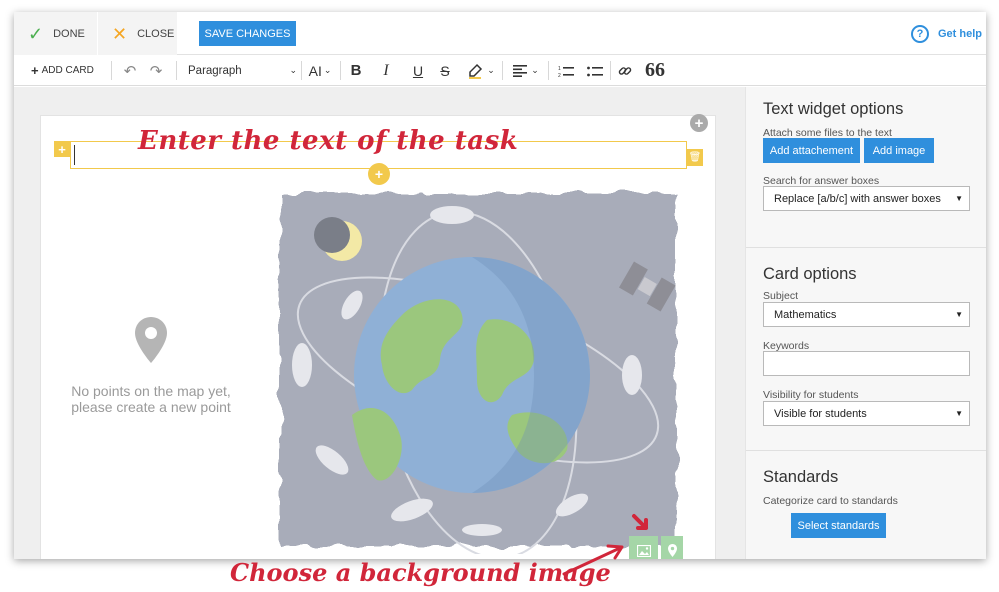 The image size is (999, 592). What do you see at coordinates (379, 174) in the screenshot?
I see `widget-add-below-icon: +` at bounding box center [379, 174].